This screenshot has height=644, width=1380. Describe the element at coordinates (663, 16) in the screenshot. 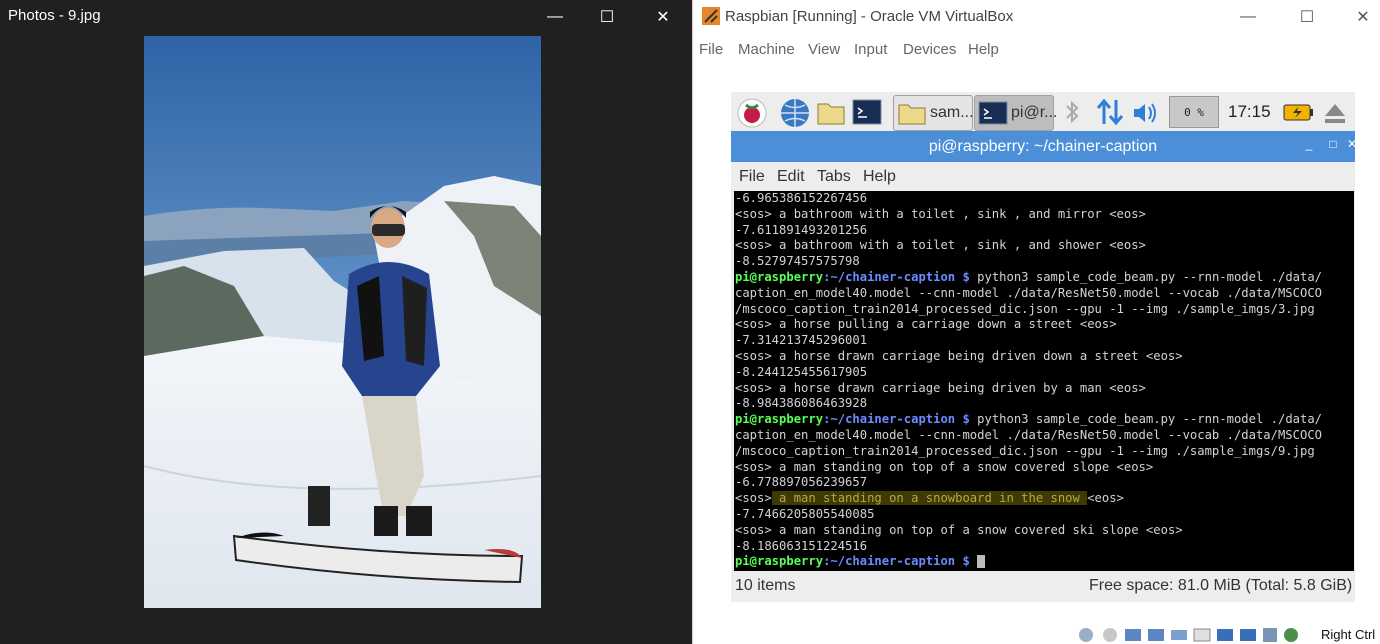

I see `photos-close-button: ✕` at that location.